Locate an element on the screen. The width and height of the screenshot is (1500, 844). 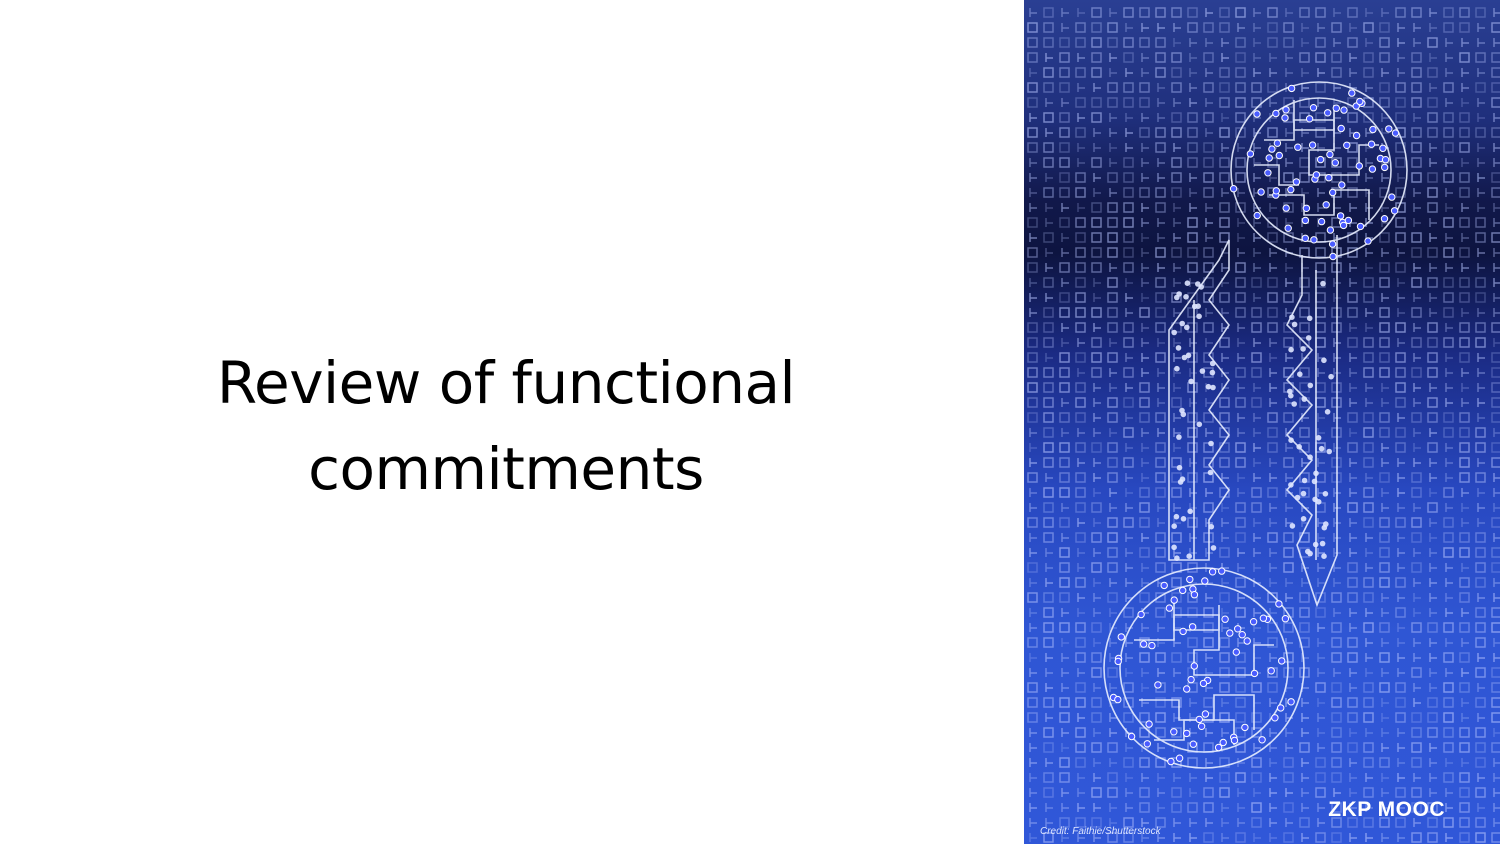
image-credit: Credit: Faithie/Shutterstock is located at coordinates (1100, 831).